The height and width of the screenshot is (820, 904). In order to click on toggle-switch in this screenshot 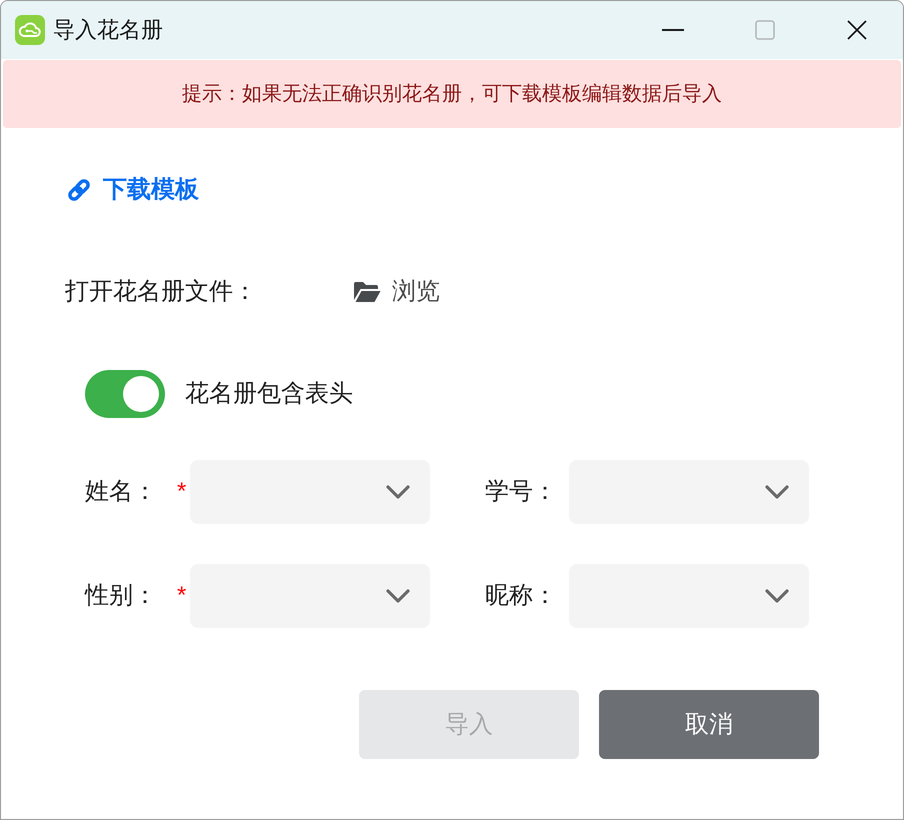, I will do `click(125, 394)`.